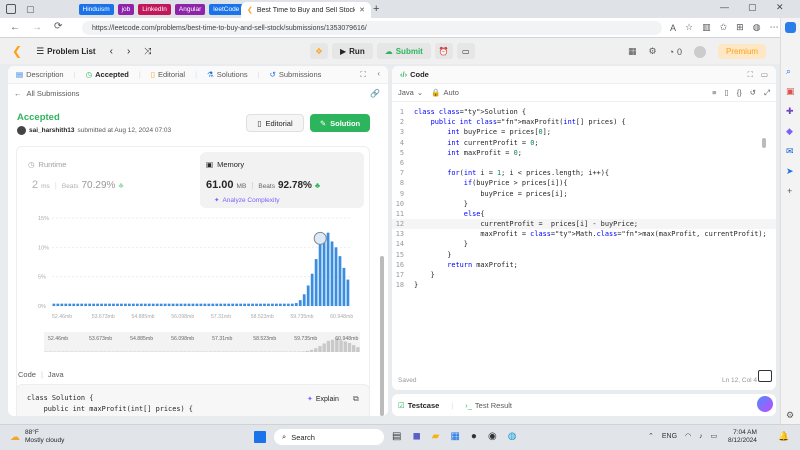 The image size is (800, 450). What do you see at coordinates (474, 436) in the screenshot?
I see `dell-icon: ●` at bounding box center [474, 436].